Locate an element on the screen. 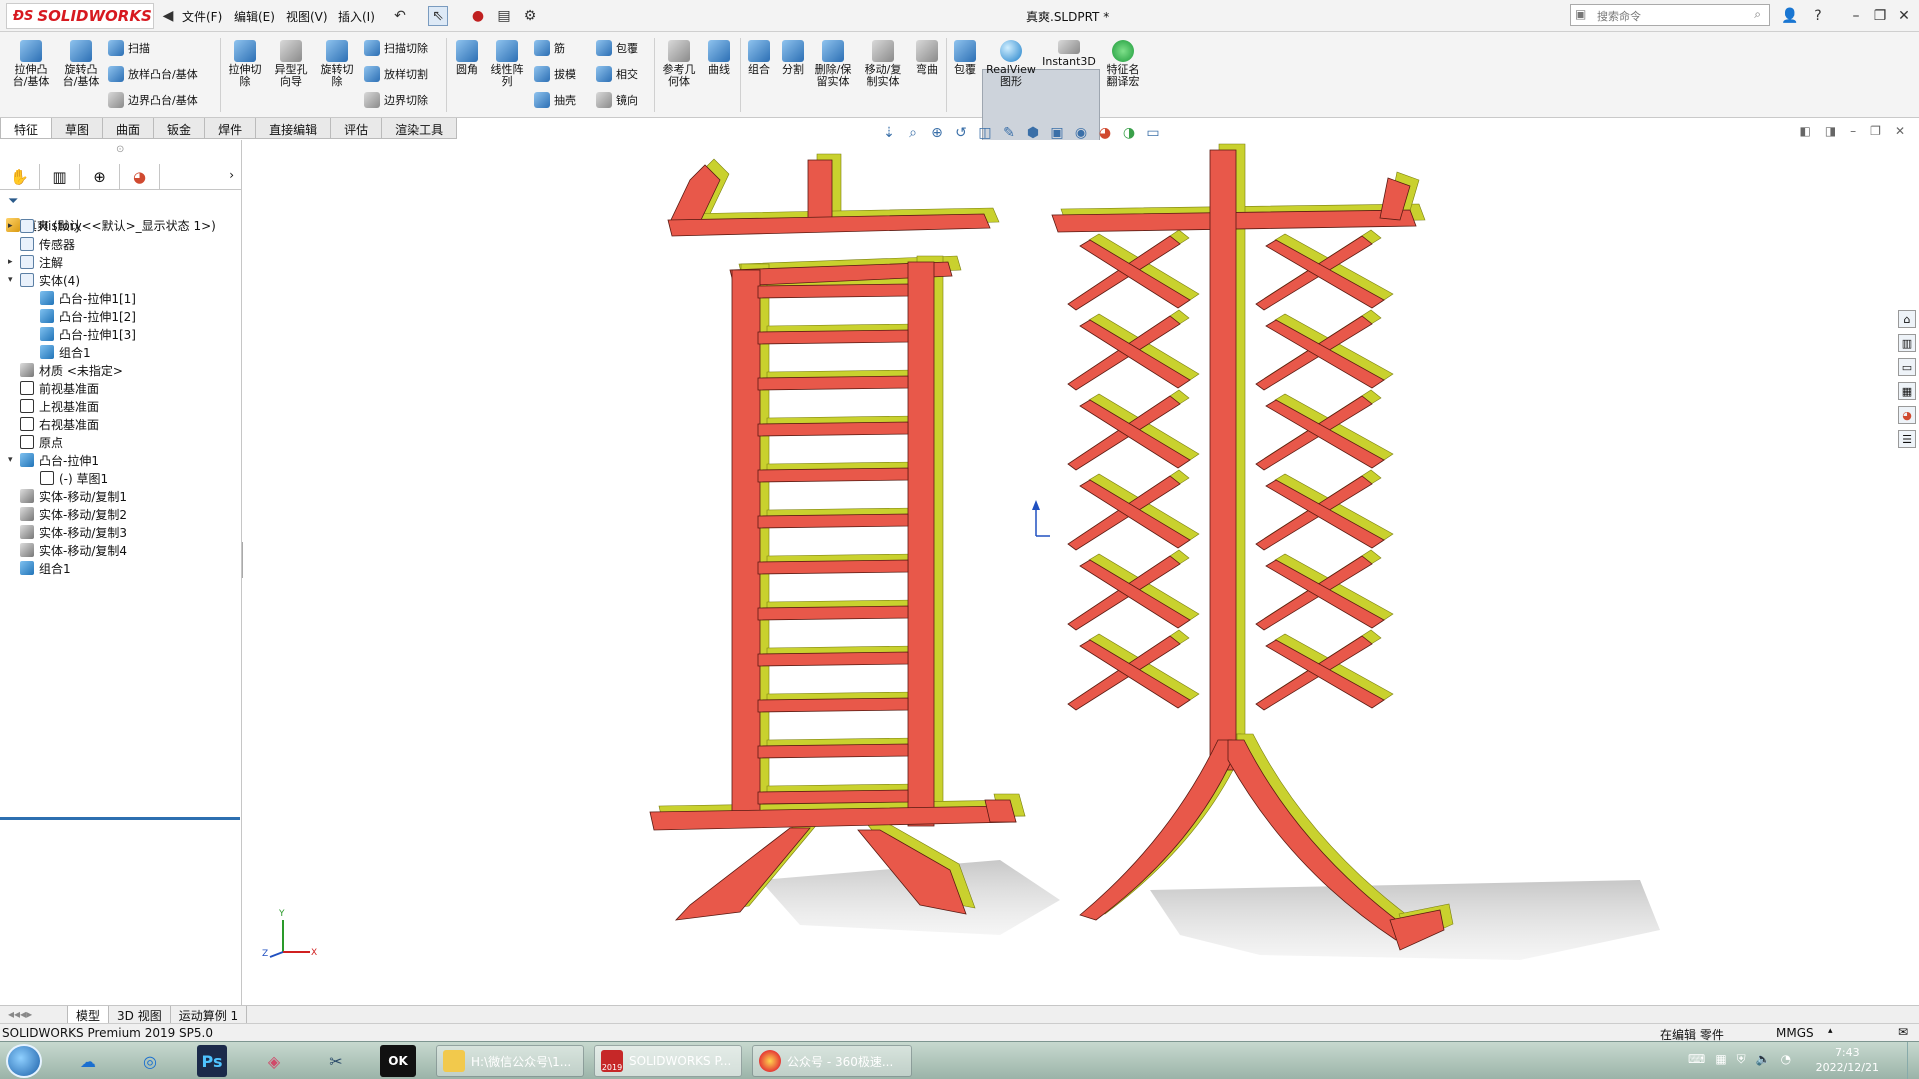 Image resolution: width=1919 pixels, height=1079 pixels. snipping-tool-icon: ✂ is located at coordinates (336, 1061).